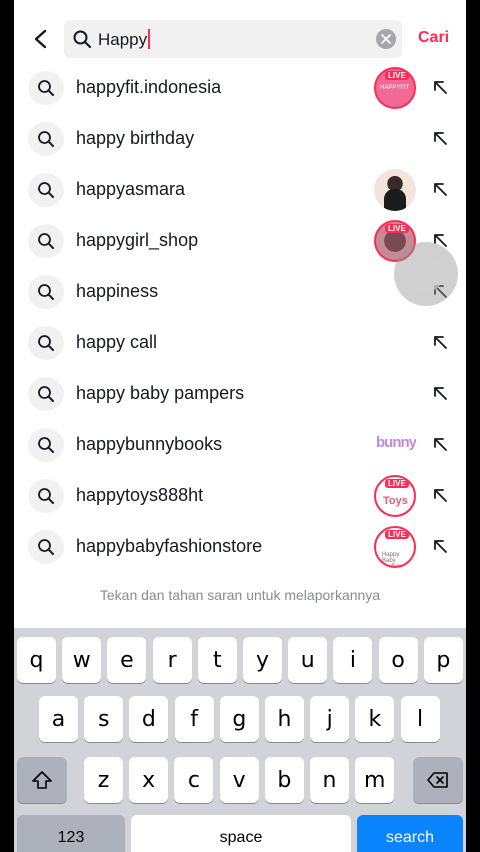  What do you see at coordinates (149, 780) in the screenshot?
I see `key-x: x` at bounding box center [149, 780].